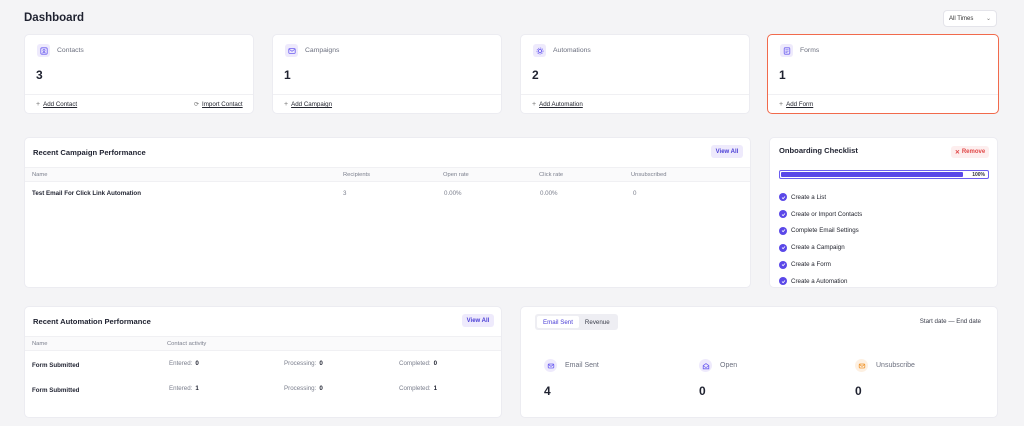 The image size is (1024, 426). Describe the element at coordinates (357, 175) in the screenshot. I see `col-recipients: Recipients` at that location.